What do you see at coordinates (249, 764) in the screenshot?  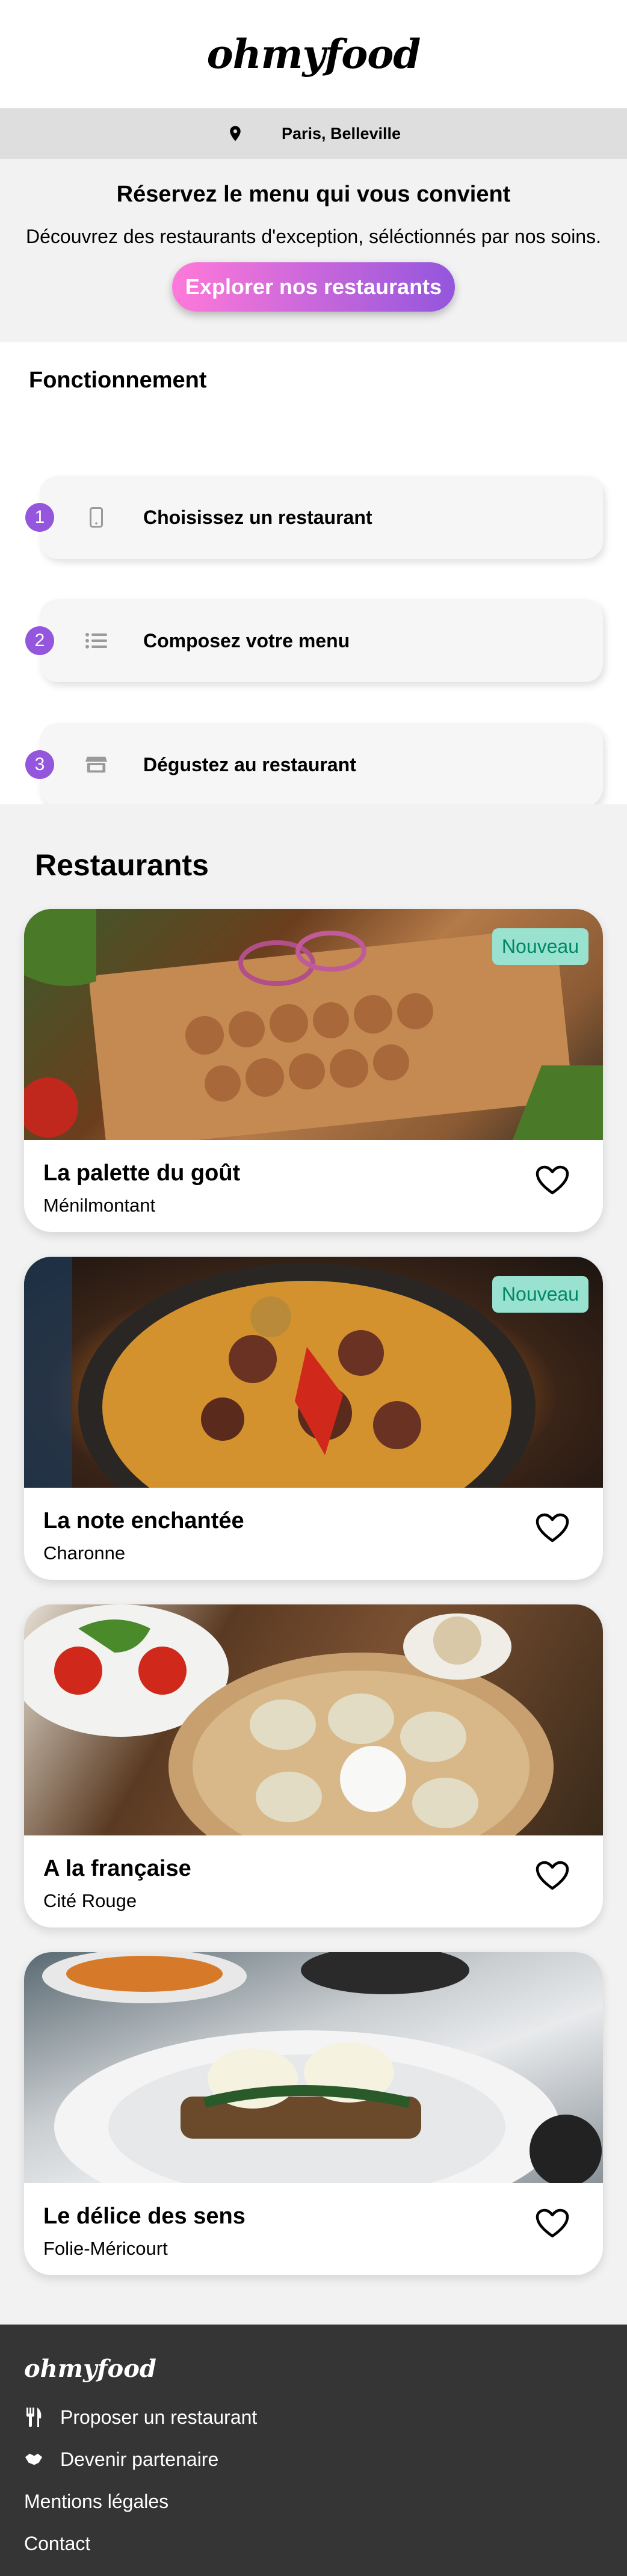 I see `step-label: Dégustez au restaurant` at bounding box center [249, 764].